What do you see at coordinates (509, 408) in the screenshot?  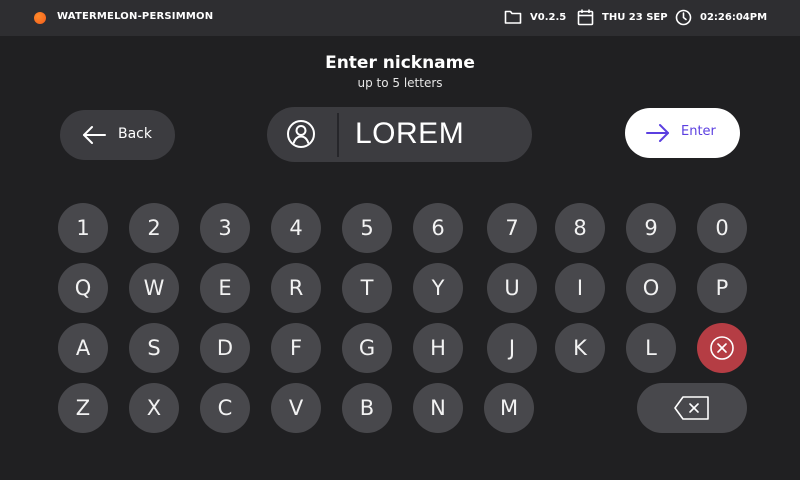 I see `key: M` at bounding box center [509, 408].